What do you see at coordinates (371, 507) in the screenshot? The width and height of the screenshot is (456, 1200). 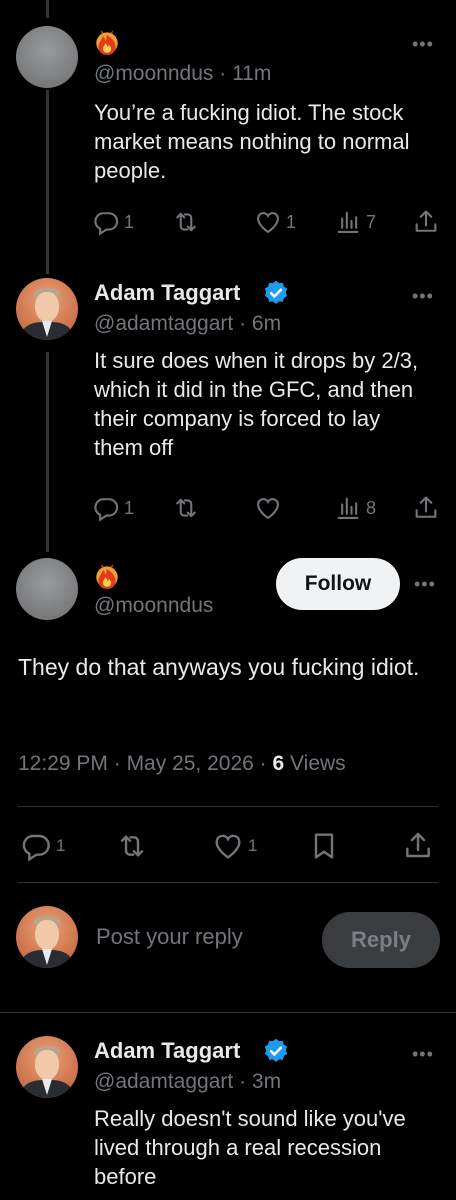 I see `views-count: 8` at bounding box center [371, 507].